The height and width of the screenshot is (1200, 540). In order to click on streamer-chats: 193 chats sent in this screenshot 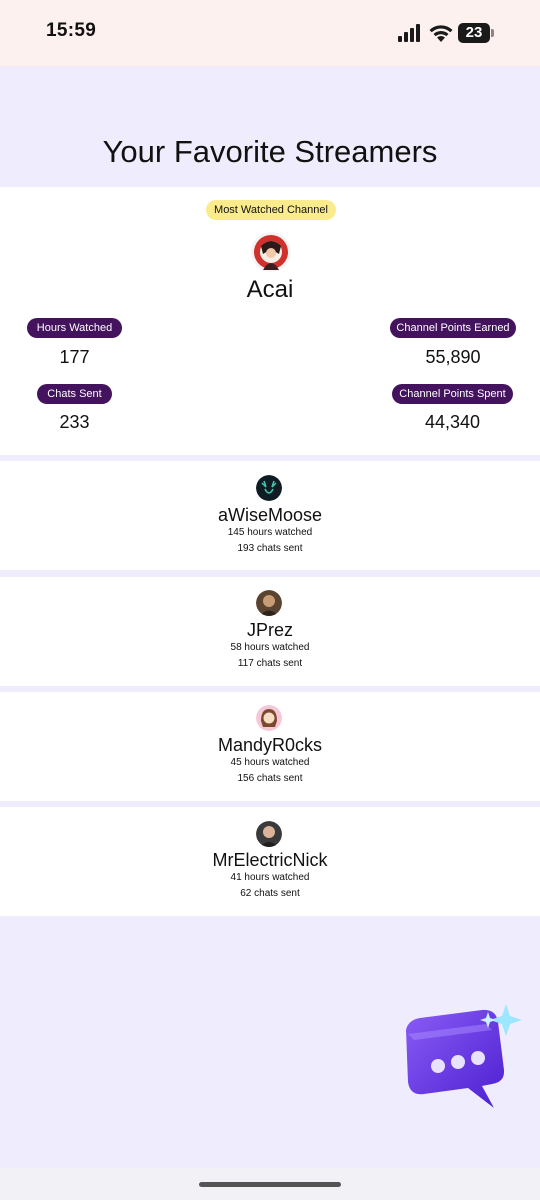, I will do `click(270, 548)`.